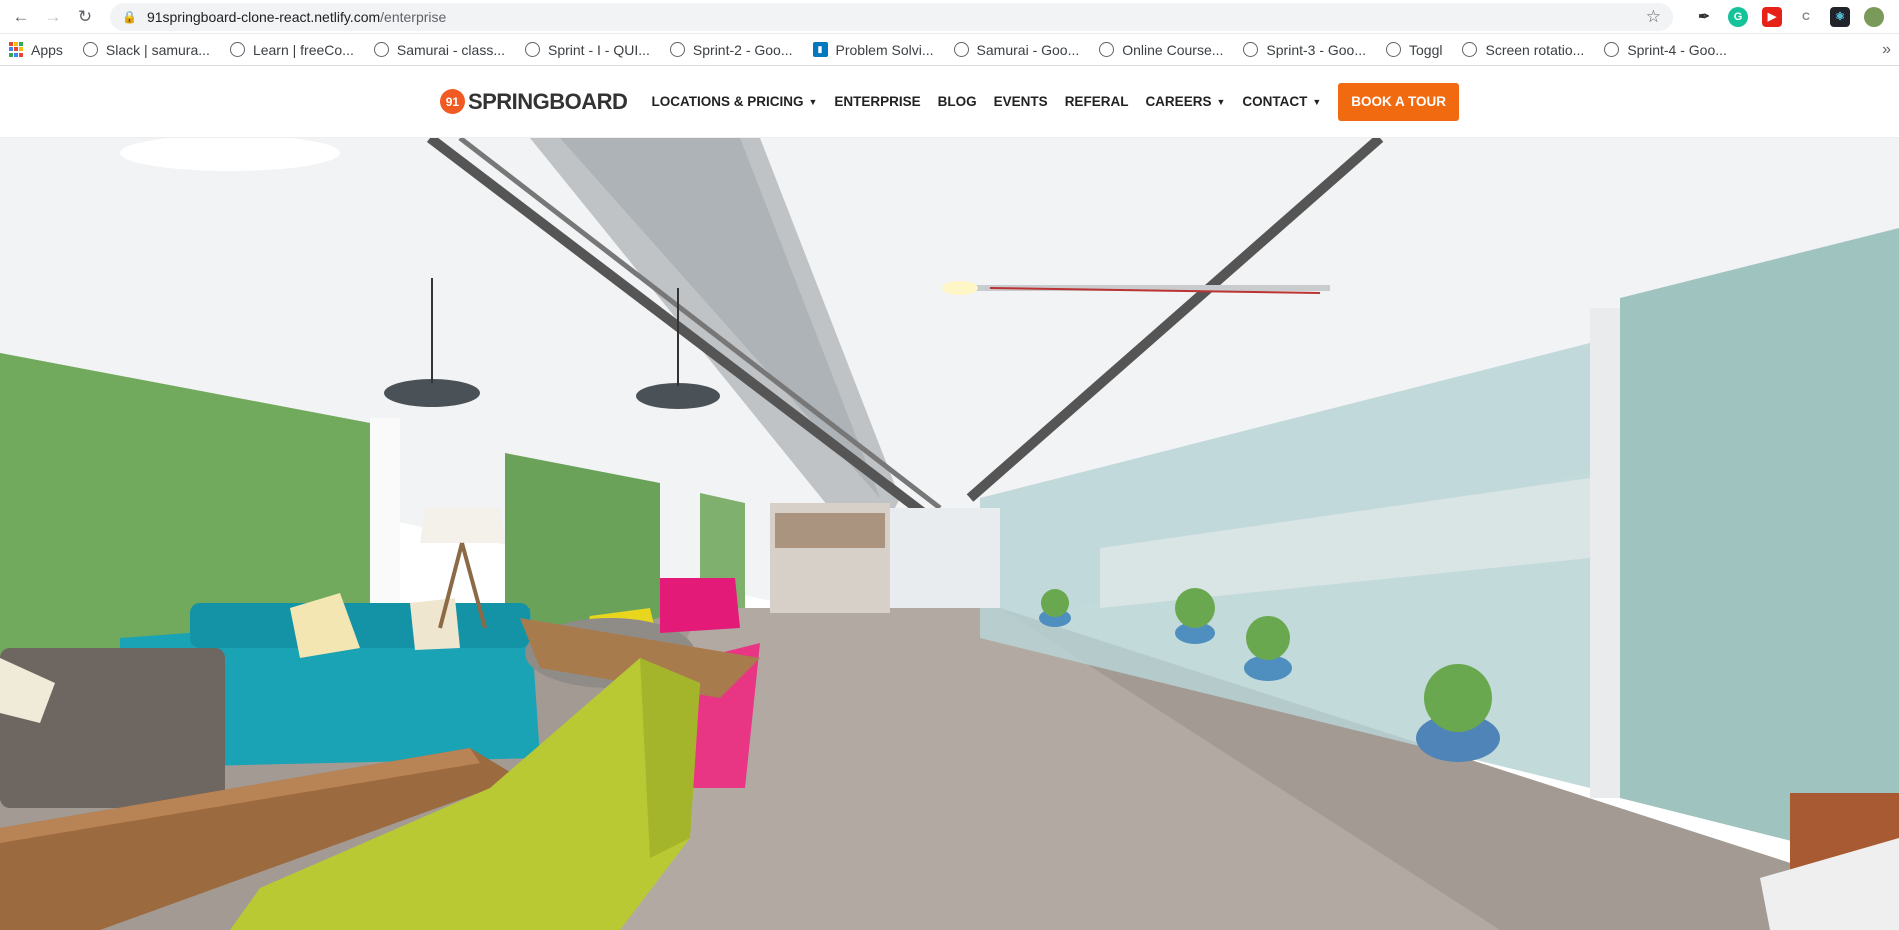 The image size is (1899, 930). Describe the element at coordinates (1653, 17) in the screenshot. I see `star-icon: ☆` at that location.